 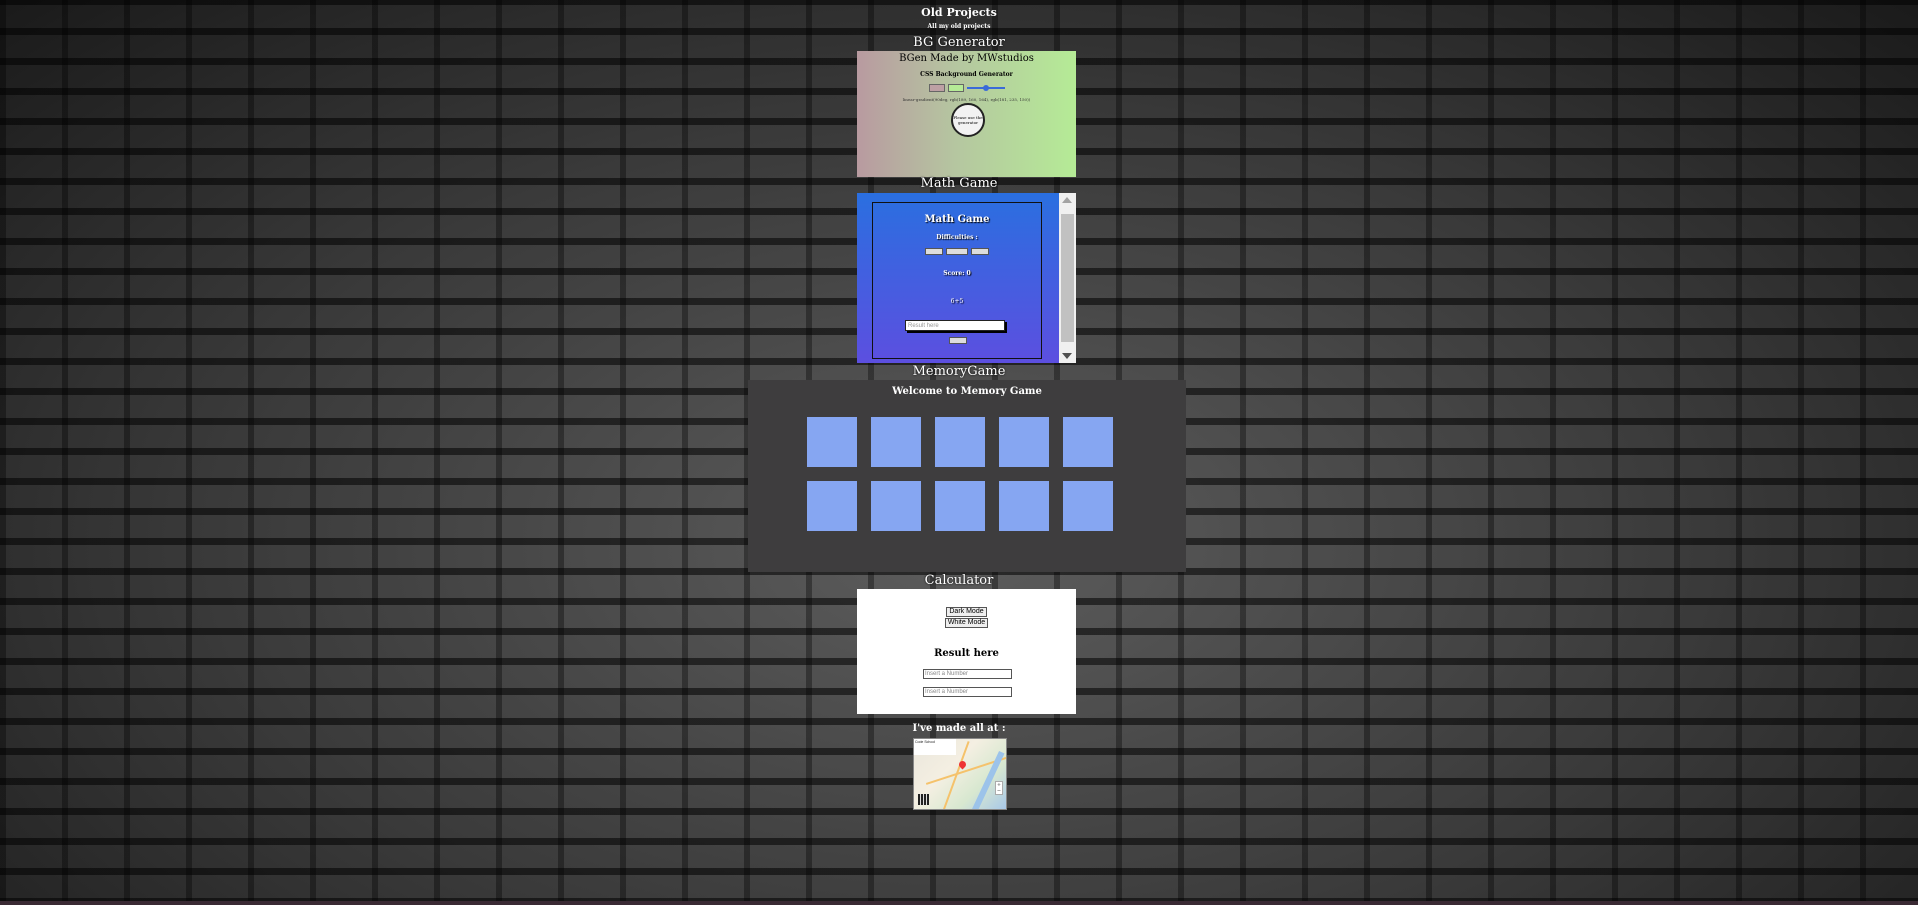 I want to click on math-question: 6+5, so click(x=957, y=301).